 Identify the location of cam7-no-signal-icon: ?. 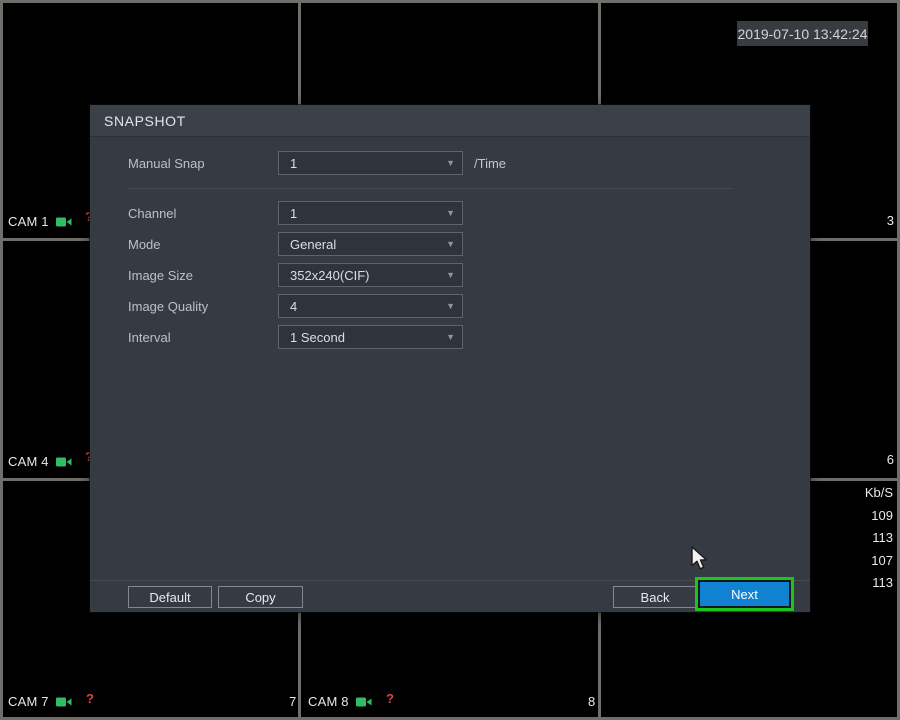
(90, 698).